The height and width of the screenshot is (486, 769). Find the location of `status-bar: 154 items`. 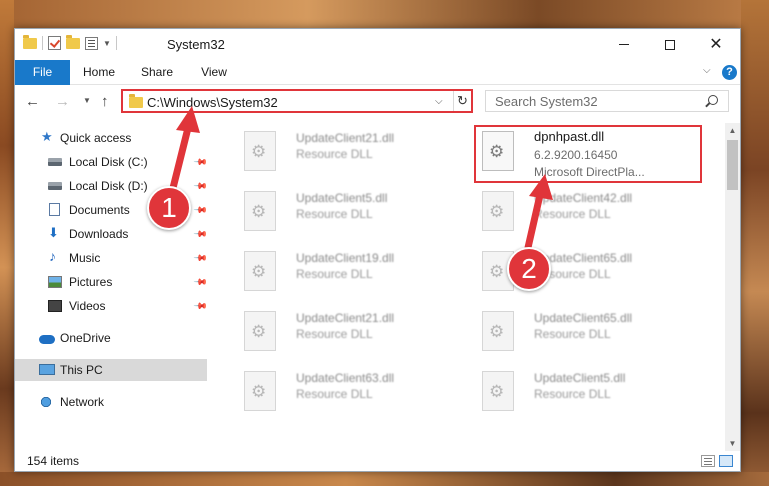

status-bar: 154 items is located at coordinates (377, 461).